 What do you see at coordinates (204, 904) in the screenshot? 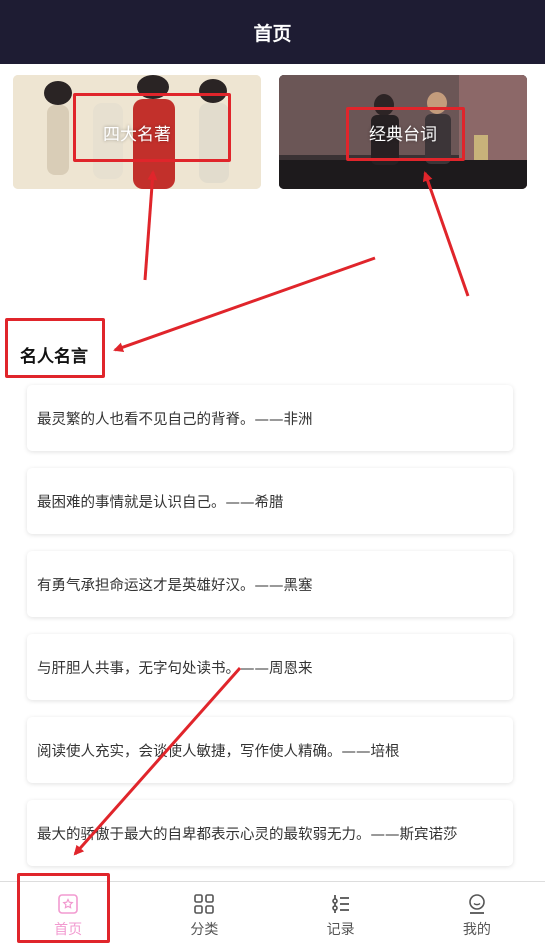
I see `grid-icon` at bounding box center [204, 904].